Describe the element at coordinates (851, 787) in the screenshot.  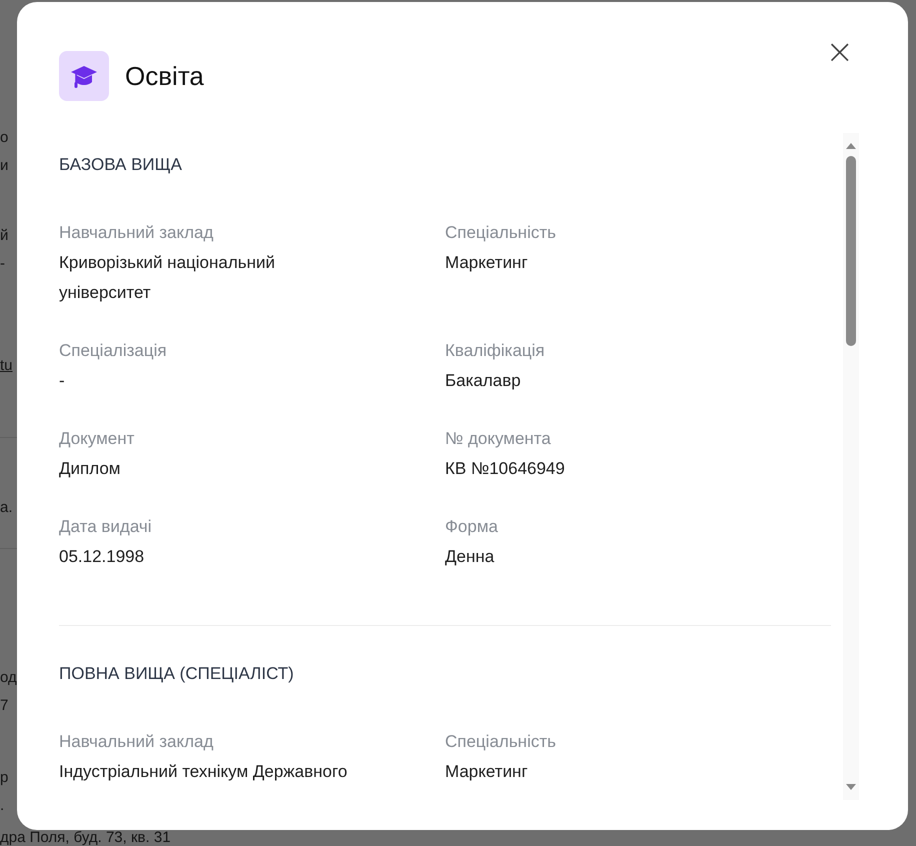
I see `scroll-down-icon` at that location.